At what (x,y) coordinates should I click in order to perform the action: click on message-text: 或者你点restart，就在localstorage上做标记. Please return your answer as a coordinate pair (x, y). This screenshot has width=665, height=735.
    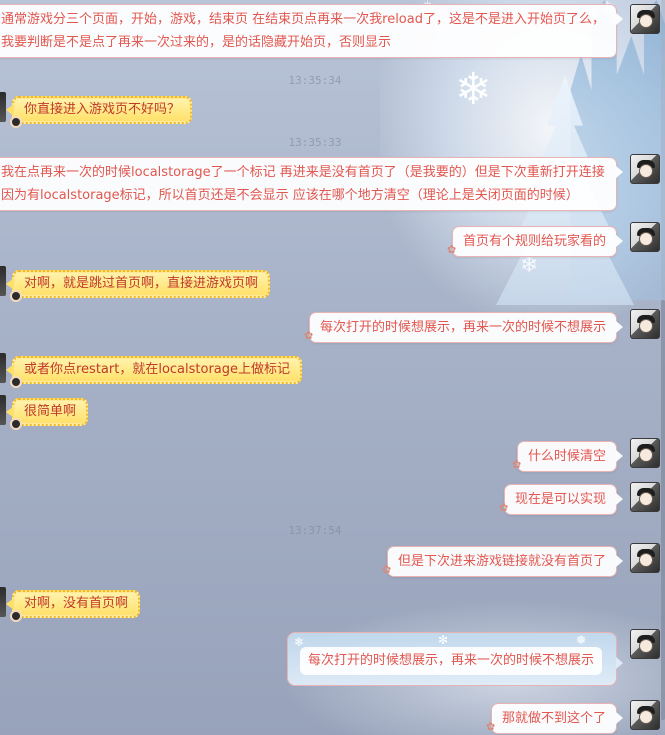
    Looking at the image, I should click on (157, 369).